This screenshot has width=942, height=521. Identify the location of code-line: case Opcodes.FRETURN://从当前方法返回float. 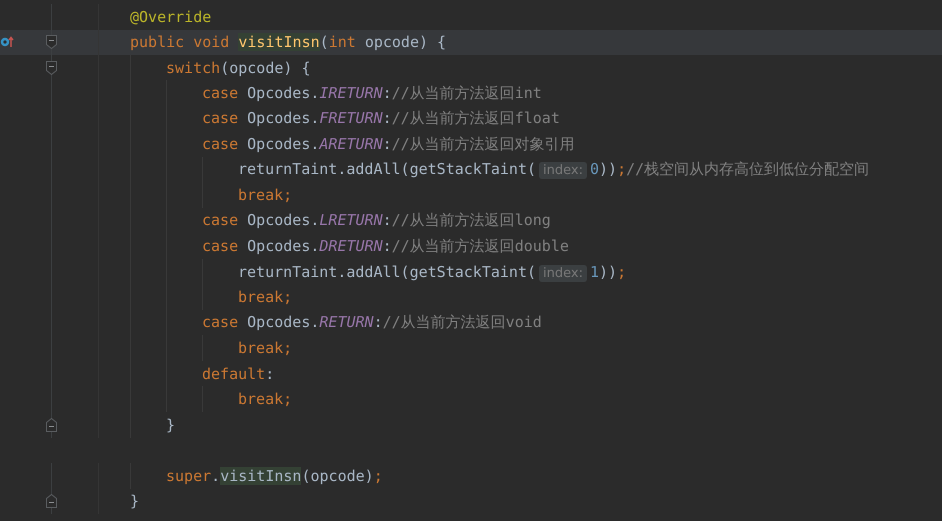
(381, 118).